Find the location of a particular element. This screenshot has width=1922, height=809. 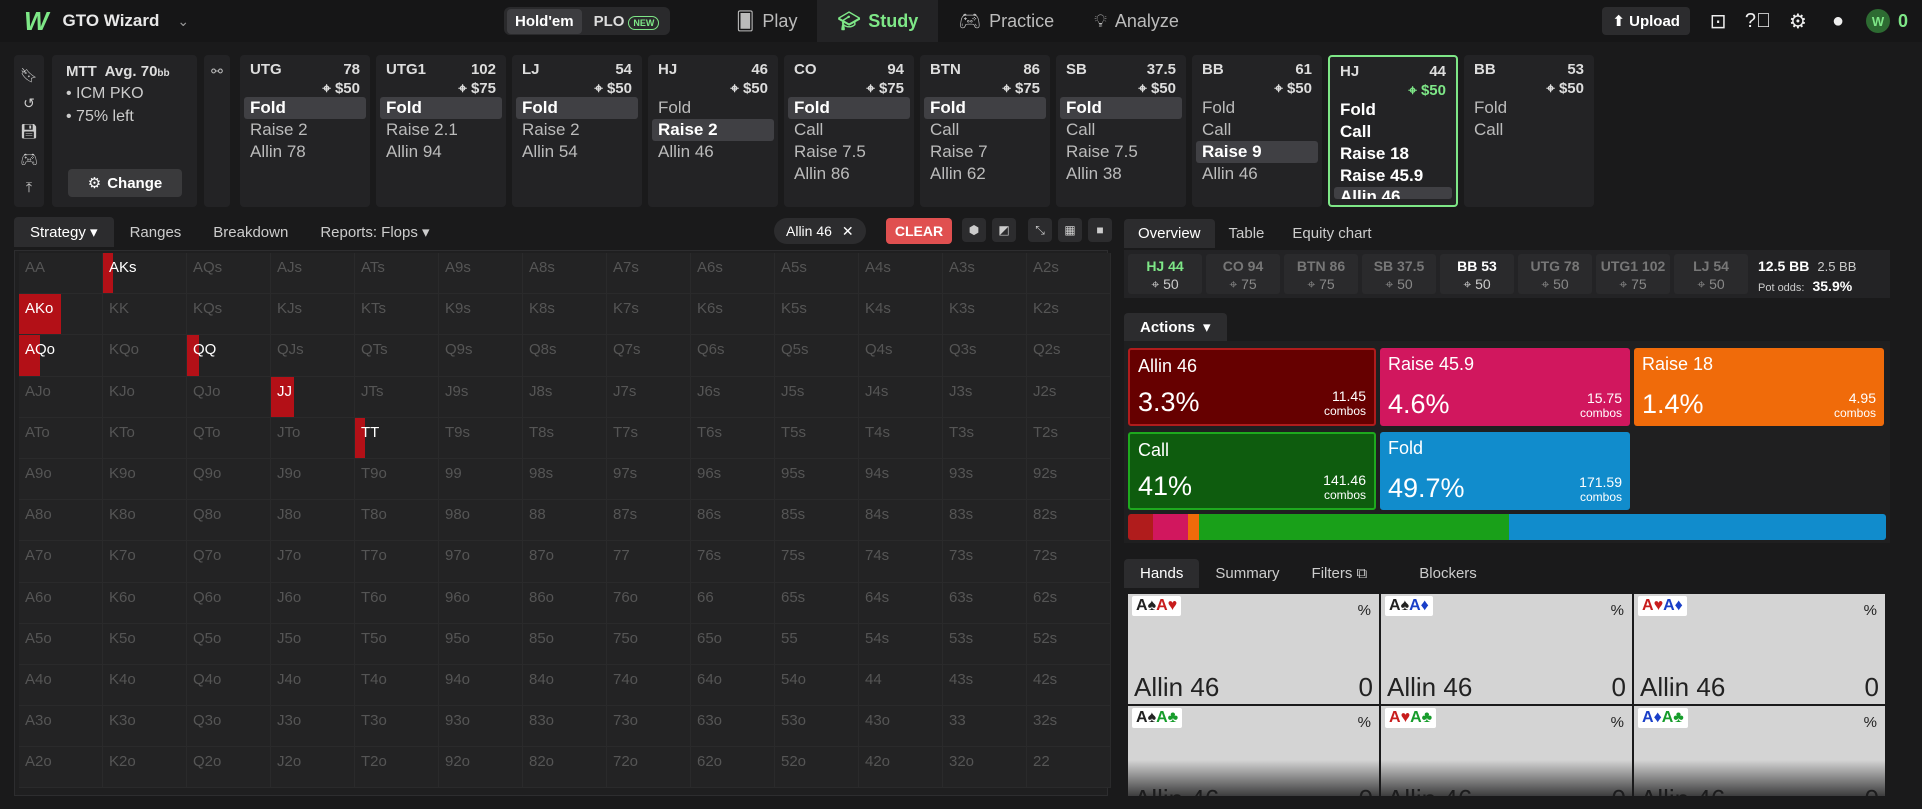

position-card-bb: BB 61 ⌖ $50 Fold Call Raise 9 Allin 46 is located at coordinates (1257, 131).